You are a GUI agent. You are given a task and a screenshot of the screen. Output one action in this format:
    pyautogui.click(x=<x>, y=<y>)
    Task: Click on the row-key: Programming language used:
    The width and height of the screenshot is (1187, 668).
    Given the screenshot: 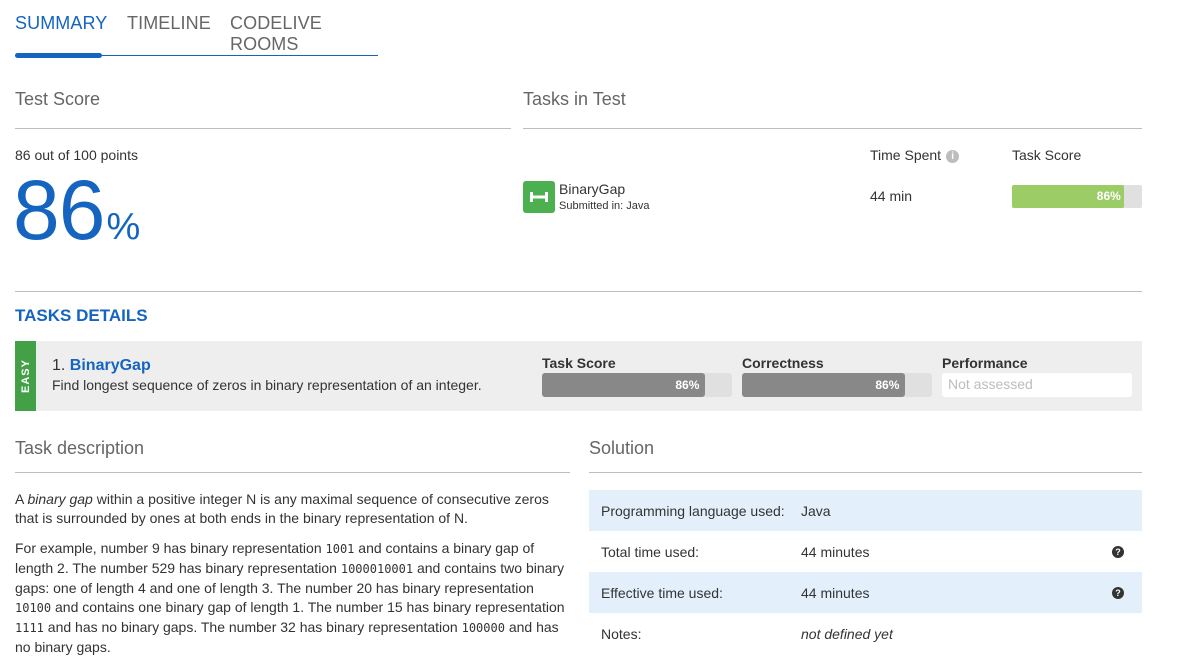 What is the action you would take?
    pyautogui.click(x=693, y=511)
    